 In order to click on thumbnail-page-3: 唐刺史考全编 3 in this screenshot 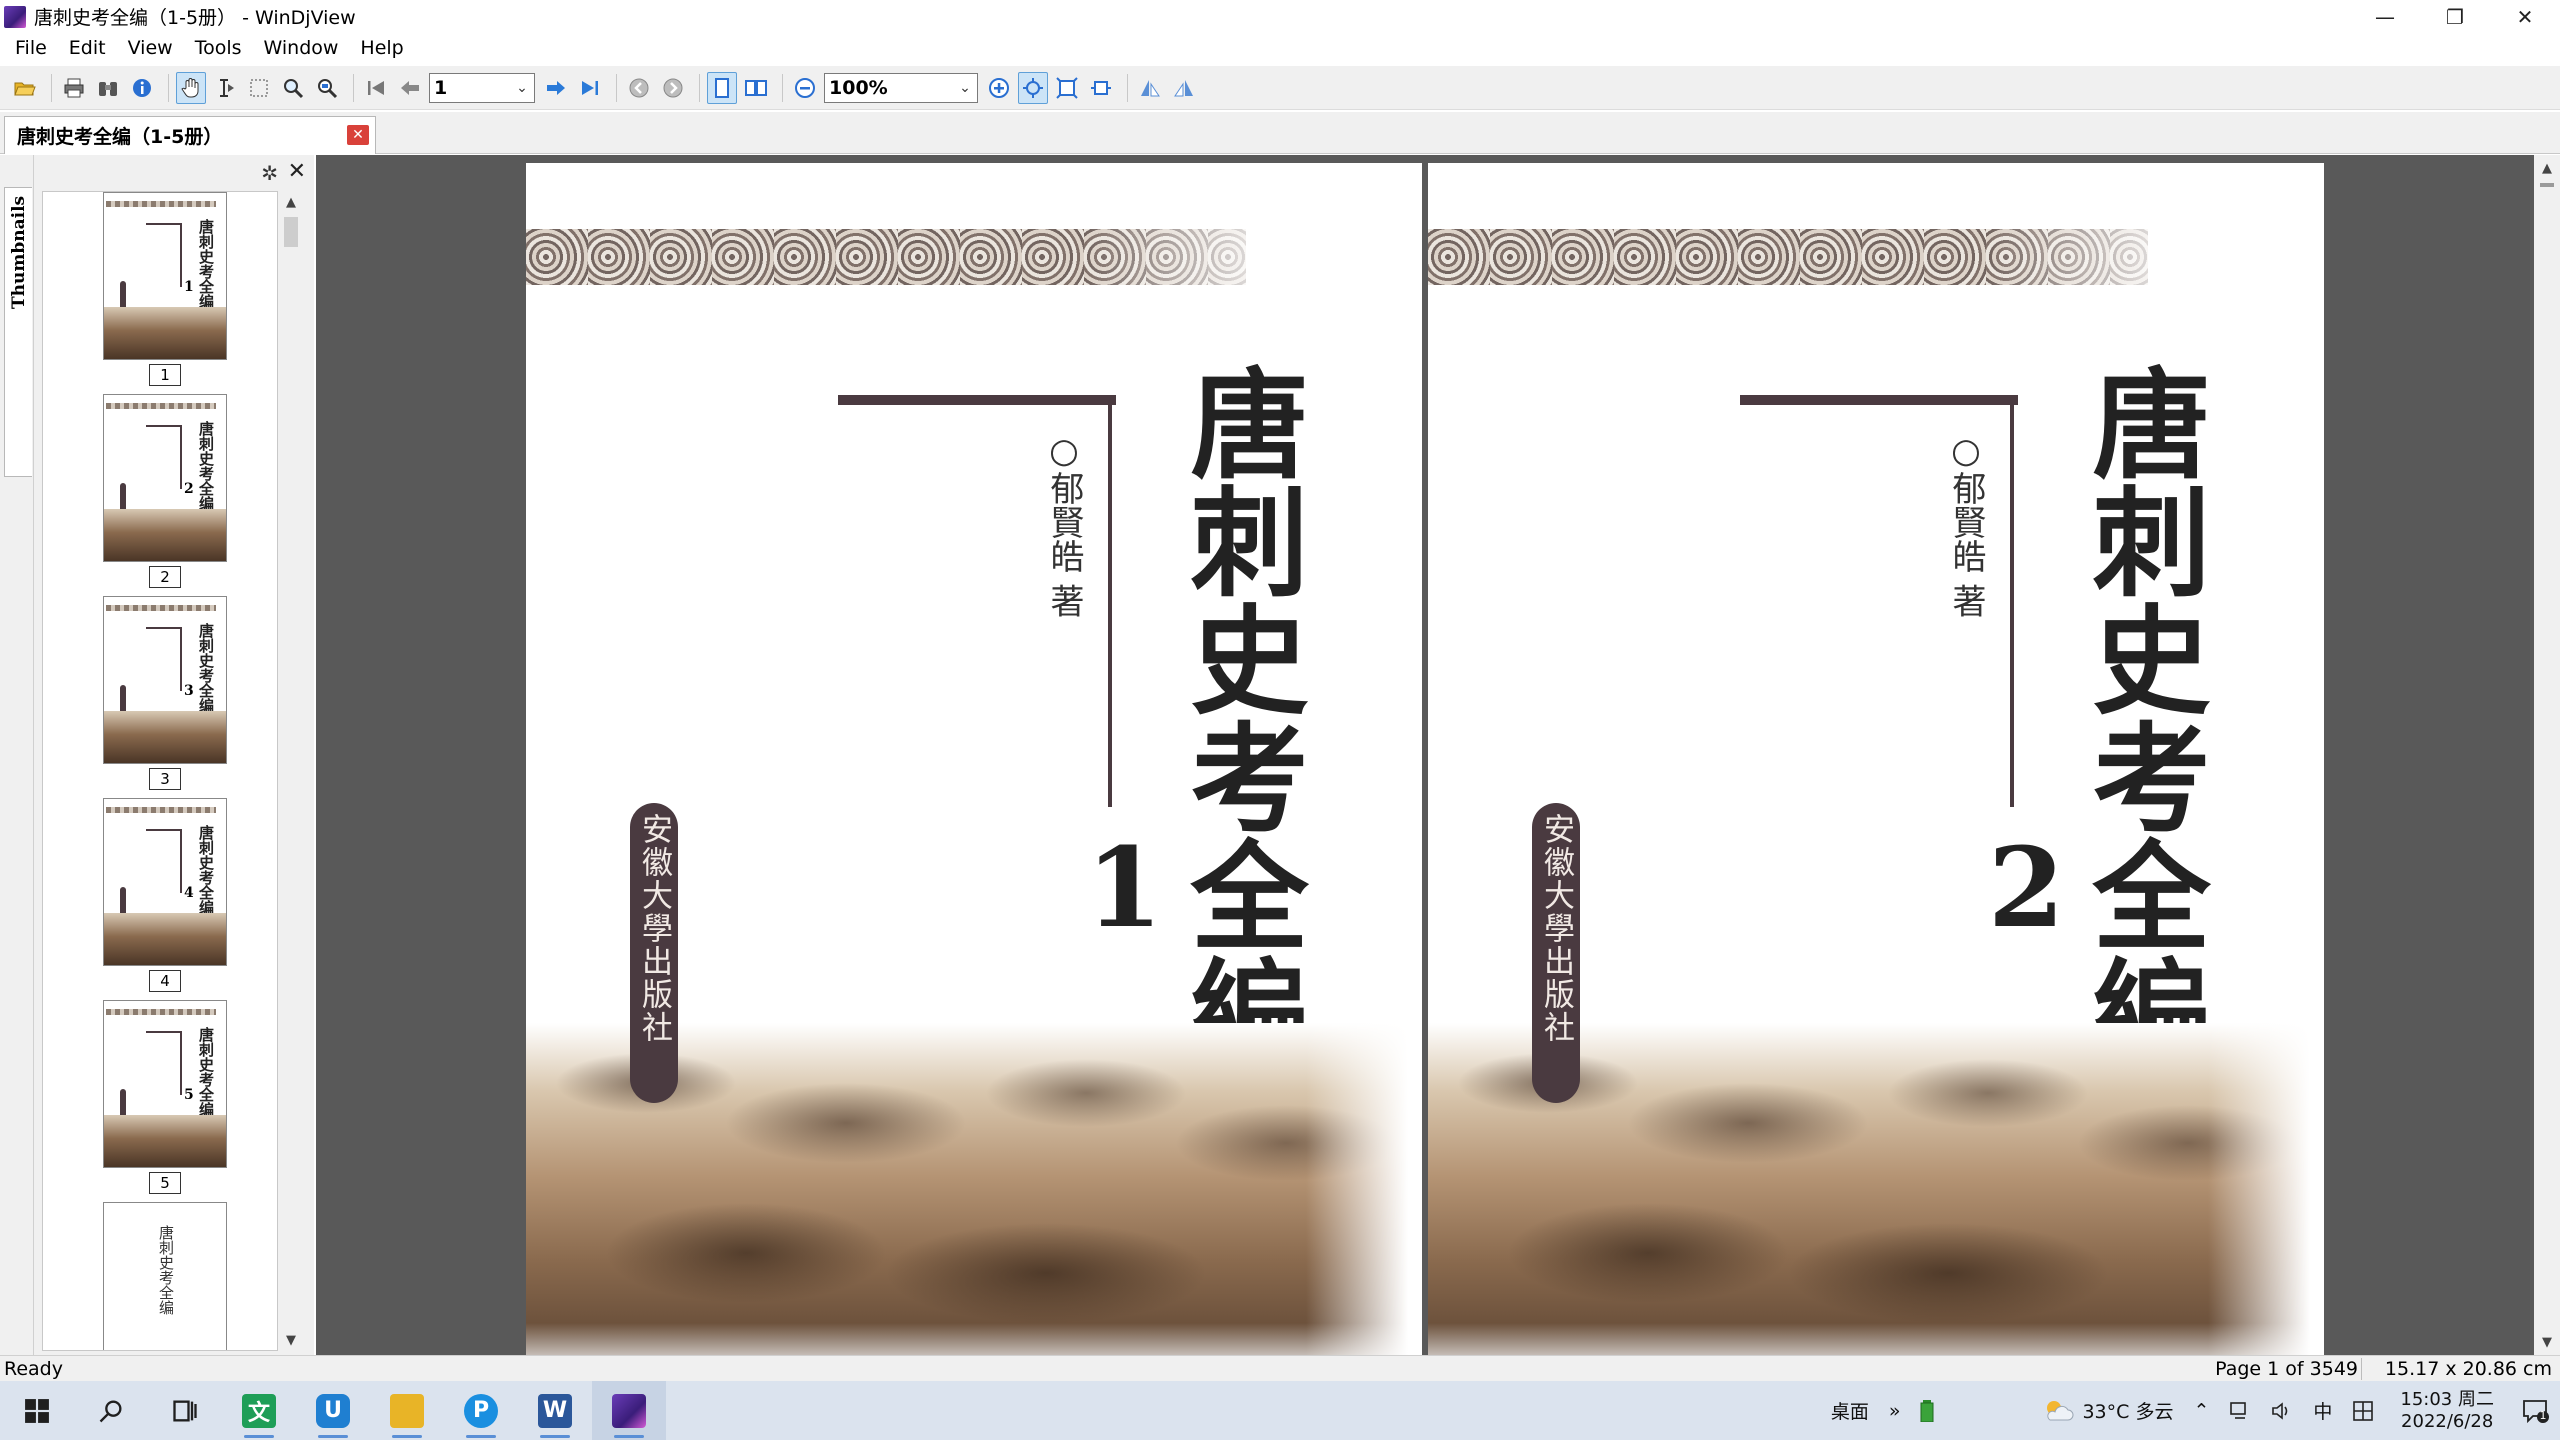, I will do `click(165, 680)`.